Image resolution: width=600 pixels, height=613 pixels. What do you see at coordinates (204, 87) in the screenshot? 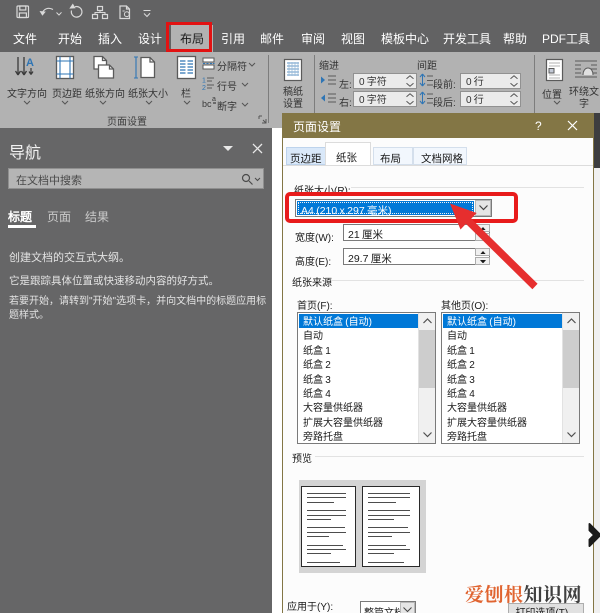
I see `svg-text: 2` at bounding box center [204, 87].